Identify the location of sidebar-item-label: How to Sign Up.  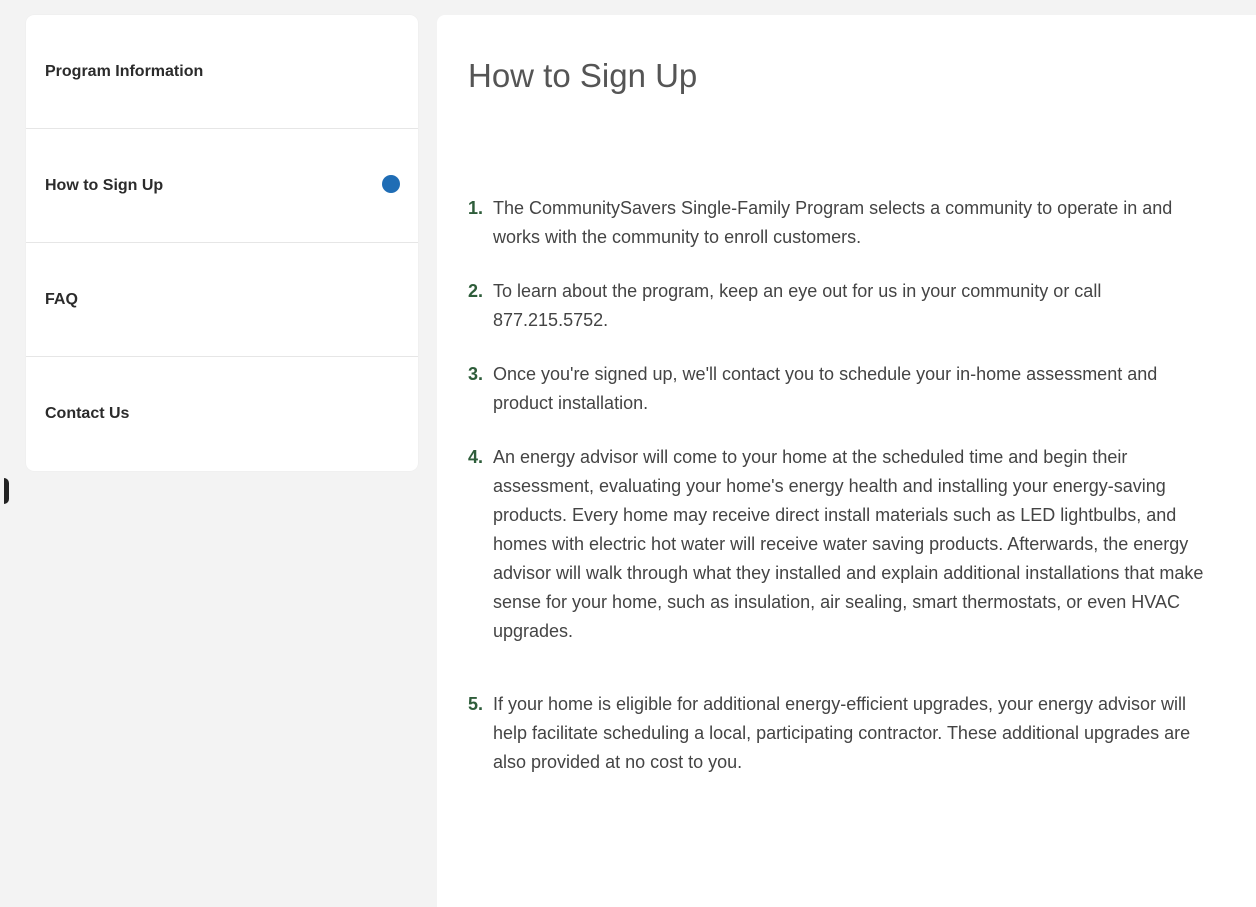
(104, 185).